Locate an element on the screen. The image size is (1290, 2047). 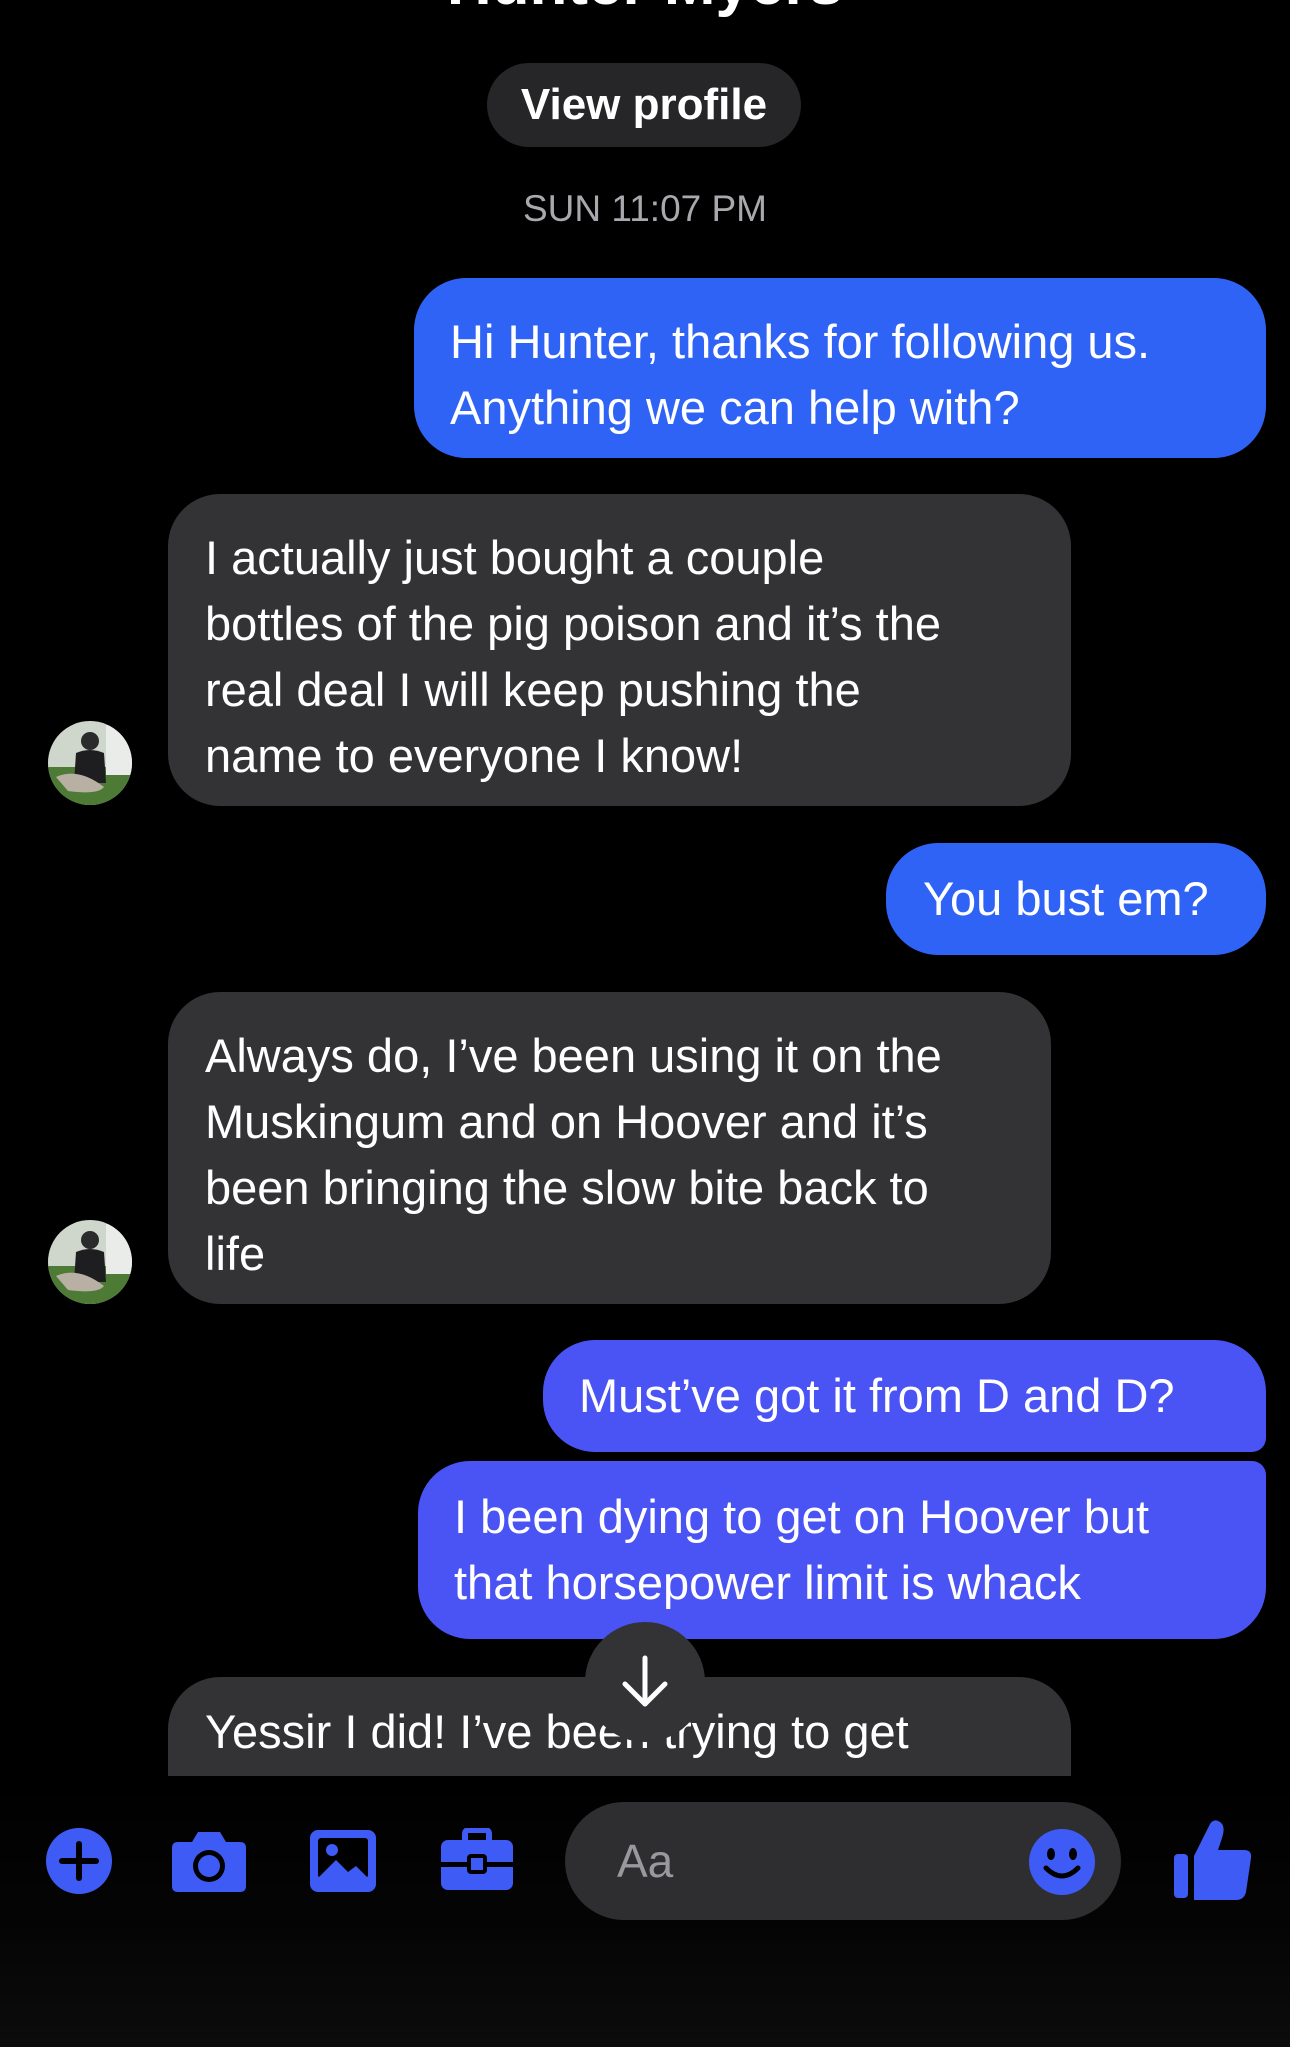
scroll-to-bottom-button is located at coordinates (645, 1682).